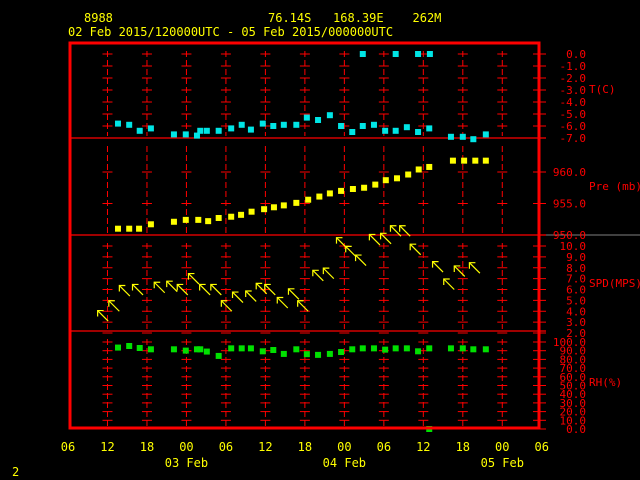  What do you see at coordinates (614, 186) in the screenshot?
I see `y-axis-label: Pre (mb)` at bounding box center [614, 186].